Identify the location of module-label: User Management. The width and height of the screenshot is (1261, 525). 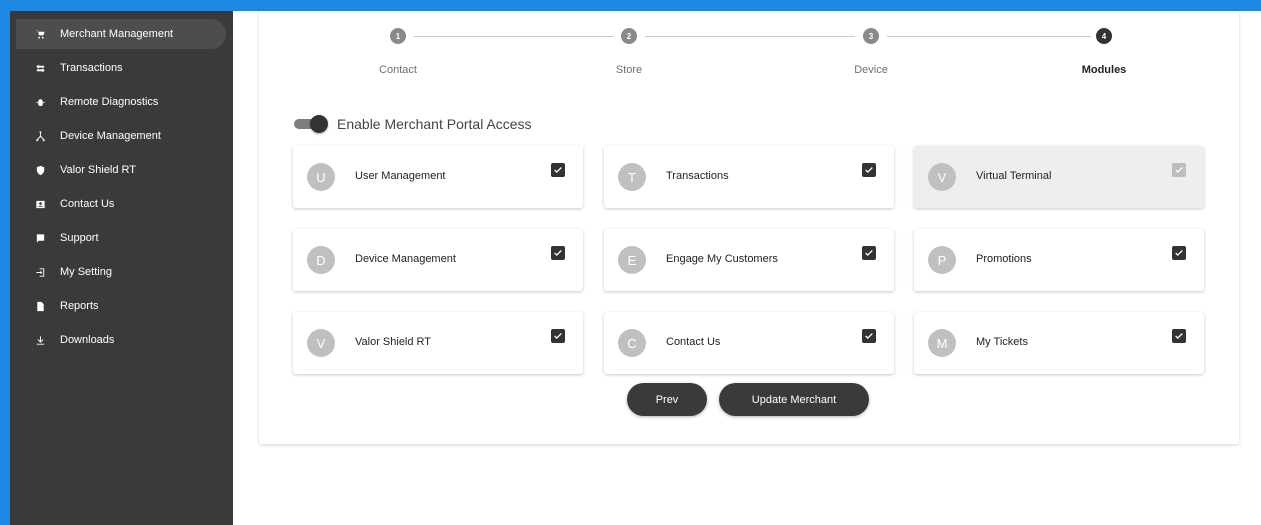
(400, 176).